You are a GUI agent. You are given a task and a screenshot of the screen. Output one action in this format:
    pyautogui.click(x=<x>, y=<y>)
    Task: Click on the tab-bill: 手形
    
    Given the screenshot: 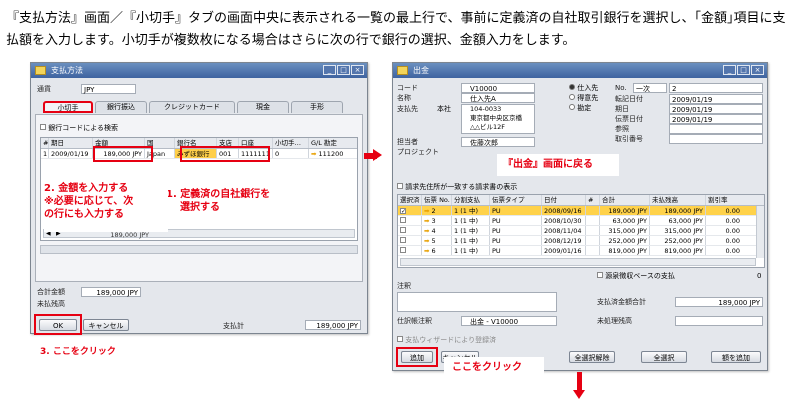 What is the action you would take?
    pyautogui.click(x=317, y=107)
    